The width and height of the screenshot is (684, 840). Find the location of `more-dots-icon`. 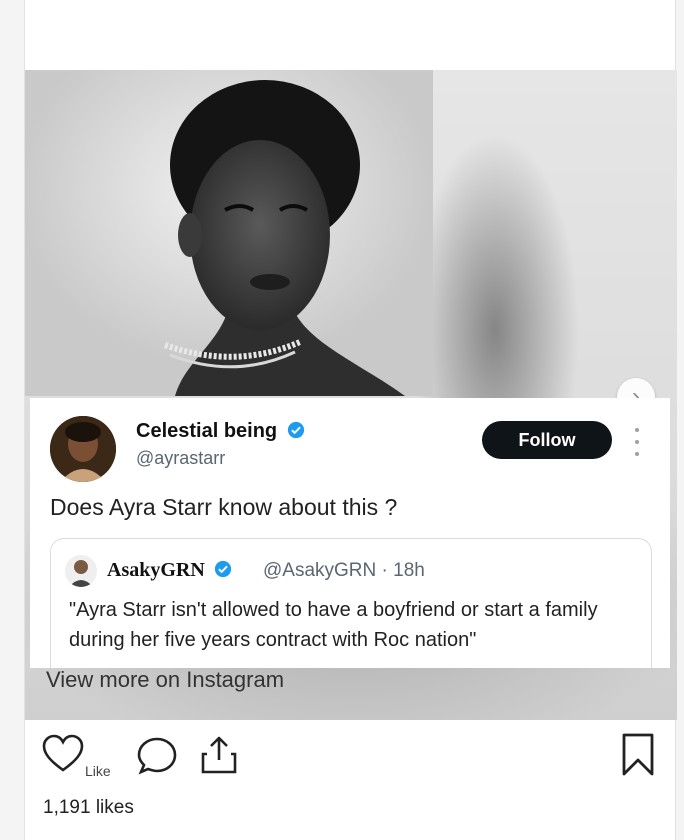

more-dots-icon is located at coordinates (637, 442).